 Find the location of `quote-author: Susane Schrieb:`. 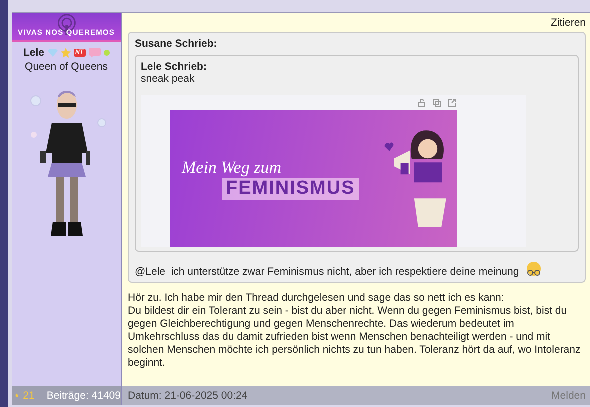

quote-author: Susane Schrieb: is located at coordinates (176, 44).